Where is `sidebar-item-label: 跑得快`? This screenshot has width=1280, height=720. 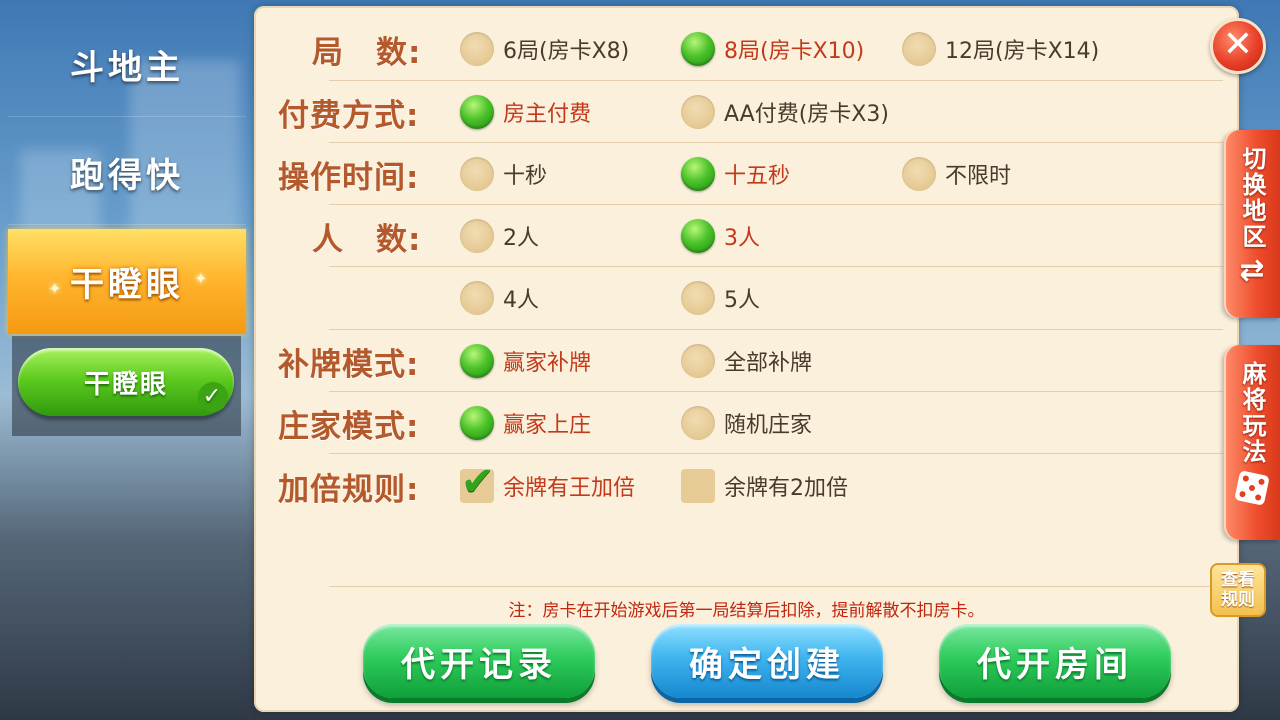 sidebar-item-label: 跑得快 is located at coordinates (127, 175).